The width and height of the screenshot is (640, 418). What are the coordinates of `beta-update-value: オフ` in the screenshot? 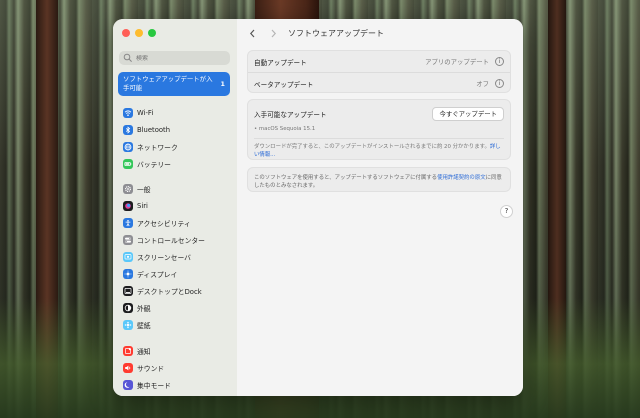 It's located at (482, 84).